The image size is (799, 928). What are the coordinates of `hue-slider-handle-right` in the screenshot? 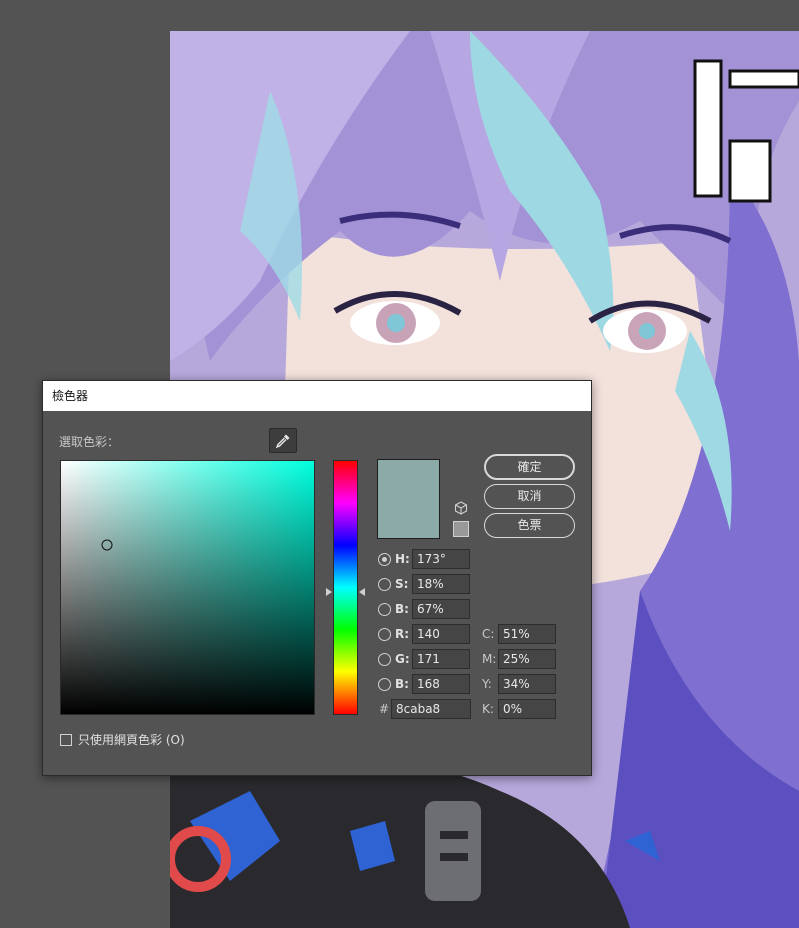 It's located at (362, 592).